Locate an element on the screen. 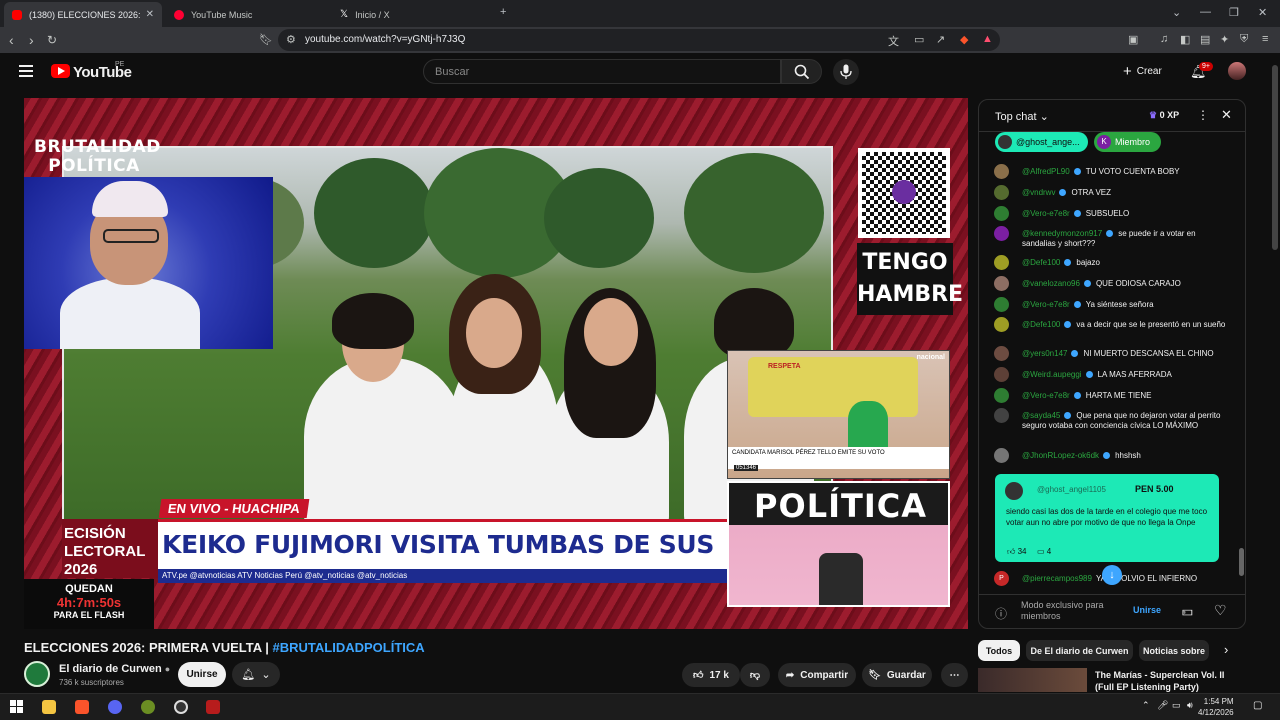 This screenshot has width=1280, height=720. page-scrollbar is located at coordinates (1275, 373).